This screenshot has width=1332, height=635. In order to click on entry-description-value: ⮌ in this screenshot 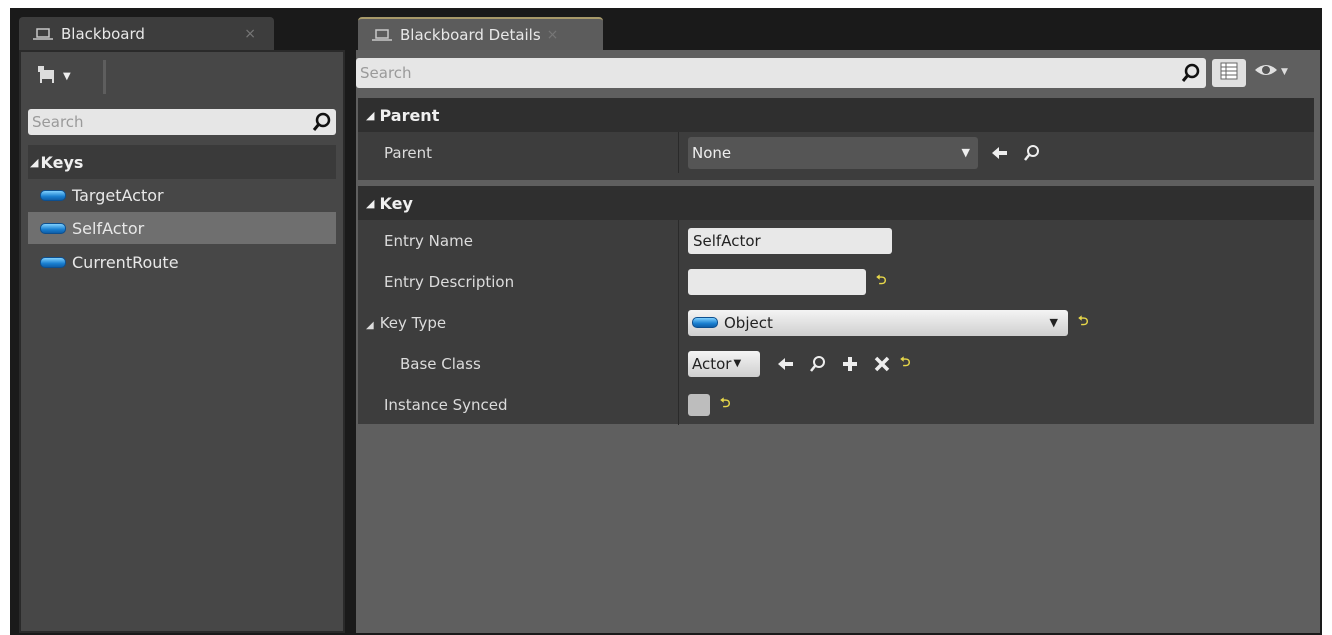, I will do `click(787, 281)`.